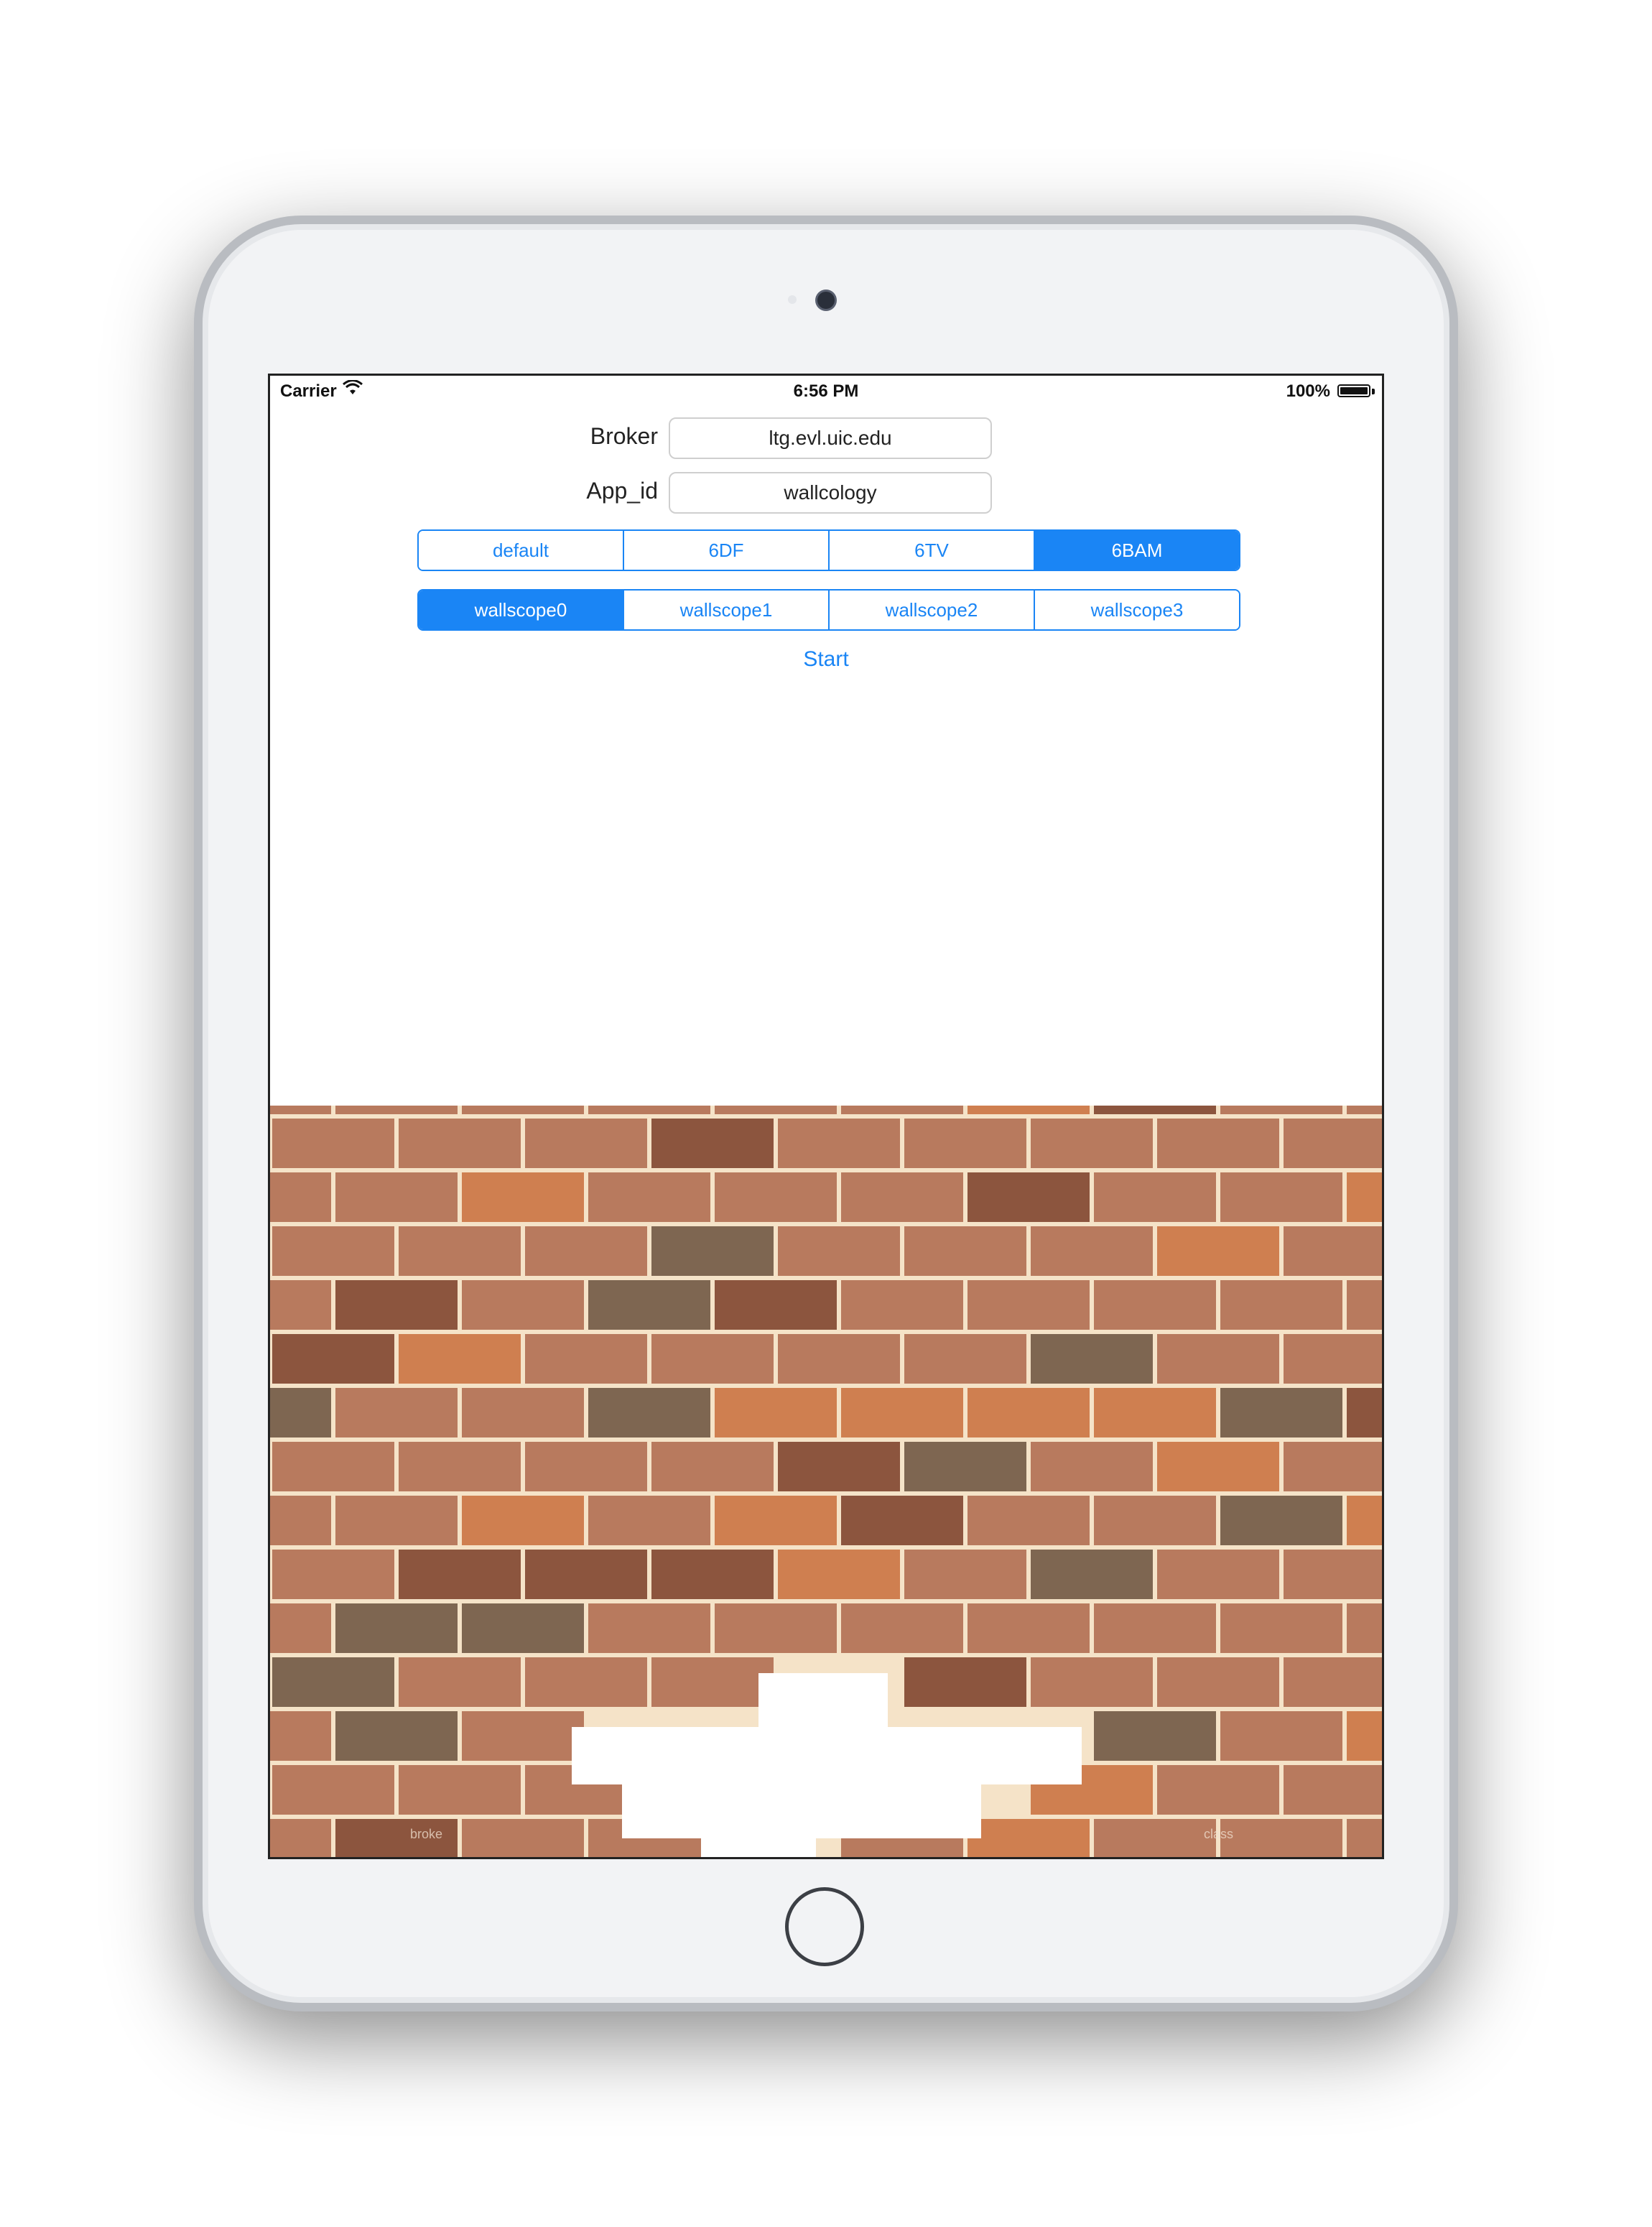 The height and width of the screenshot is (2227, 1652). Describe the element at coordinates (1354, 390) in the screenshot. I see `battery-icon` at that location.